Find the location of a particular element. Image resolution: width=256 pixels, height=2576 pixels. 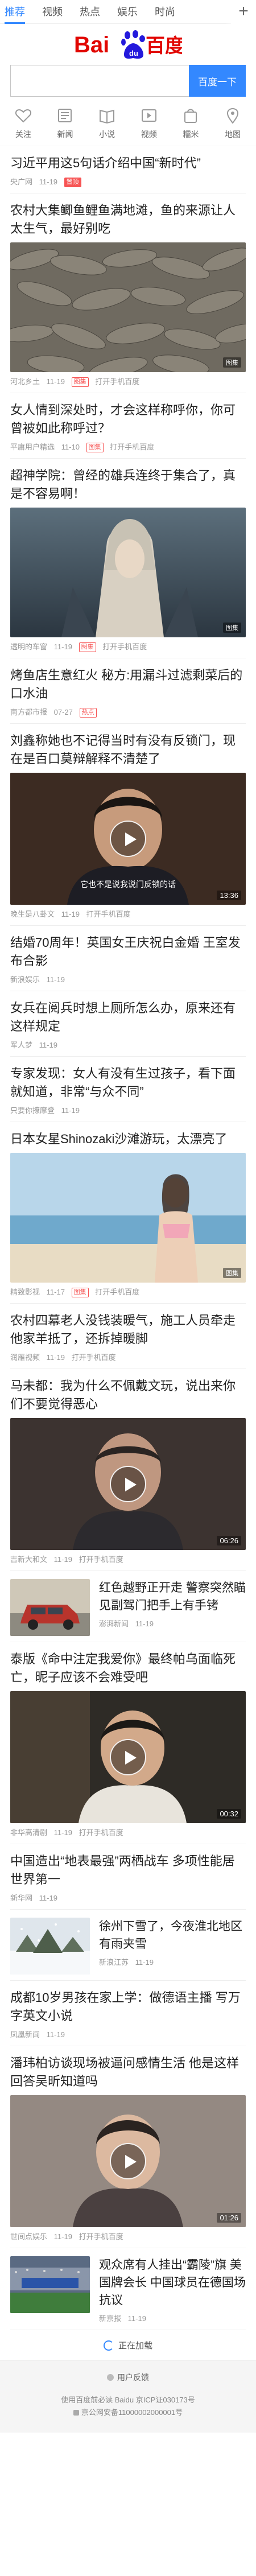

quick-novel: 小说 is located at coordinates (107, 123).